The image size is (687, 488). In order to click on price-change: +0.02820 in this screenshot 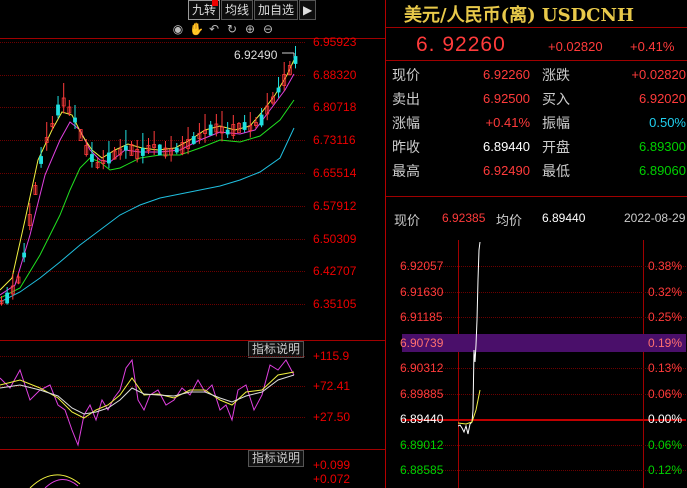, I will do `click(575, 46)`.